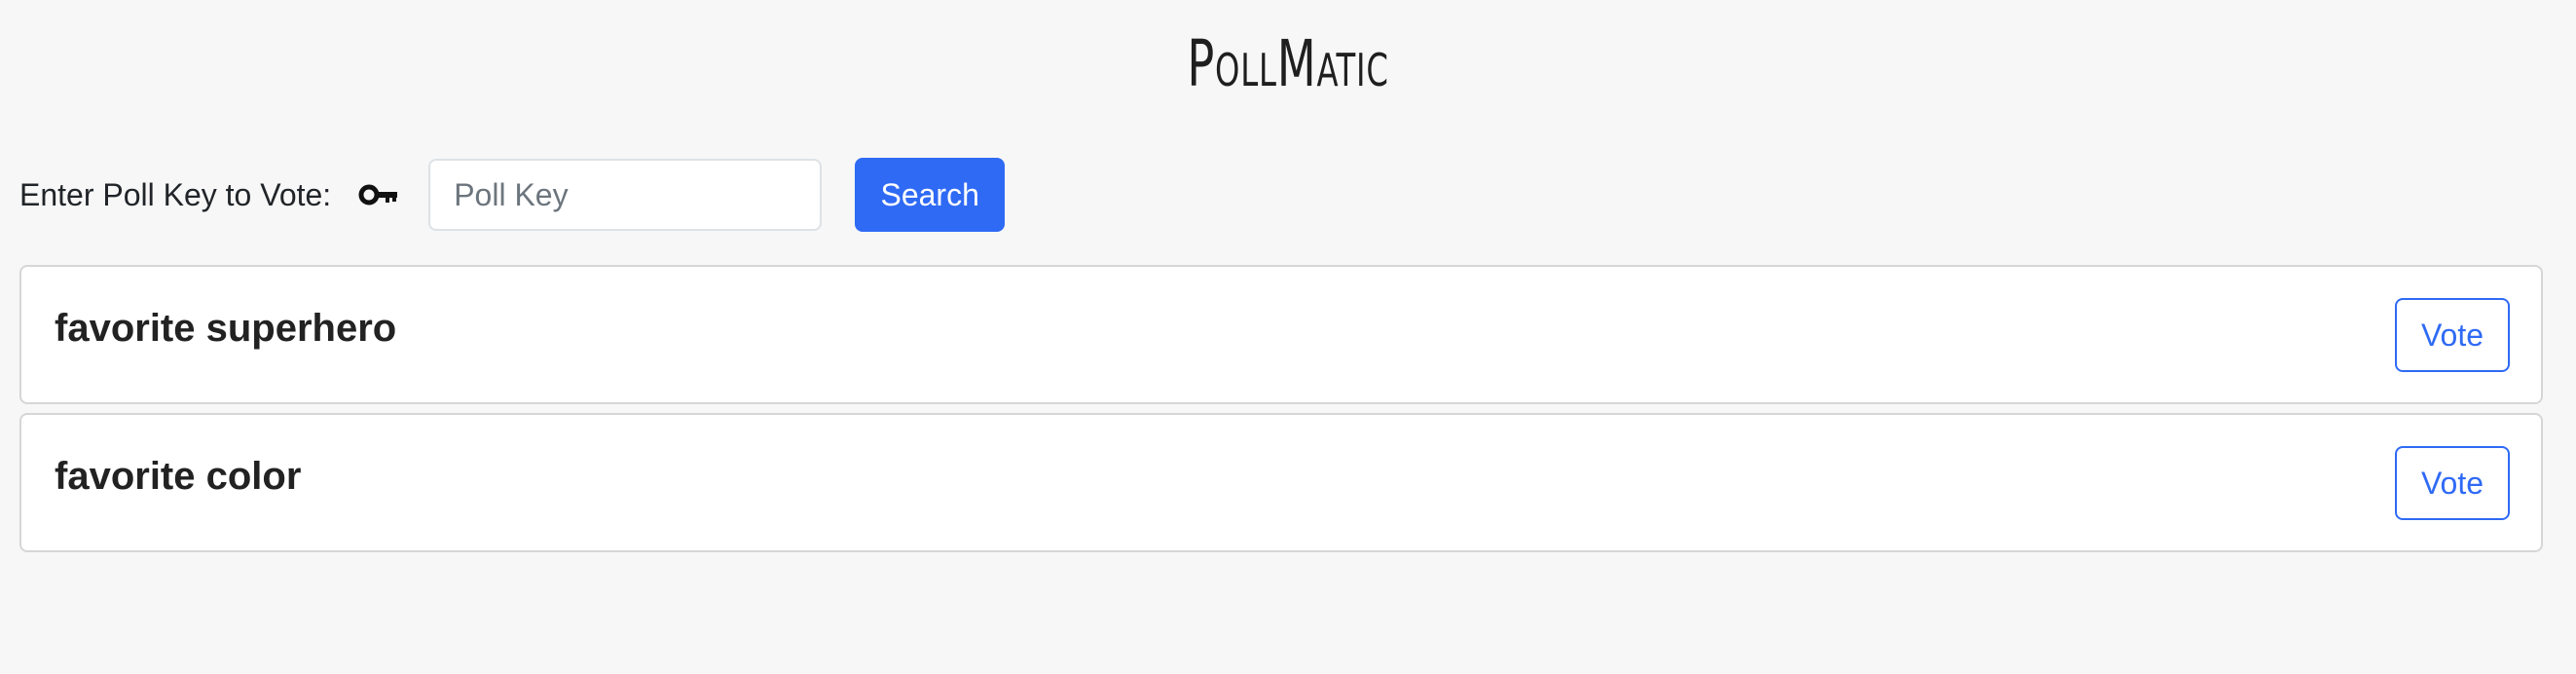 The height and width of the screenshot is (674, 2576). I want to click on poll-key-input, so click(625, 195).